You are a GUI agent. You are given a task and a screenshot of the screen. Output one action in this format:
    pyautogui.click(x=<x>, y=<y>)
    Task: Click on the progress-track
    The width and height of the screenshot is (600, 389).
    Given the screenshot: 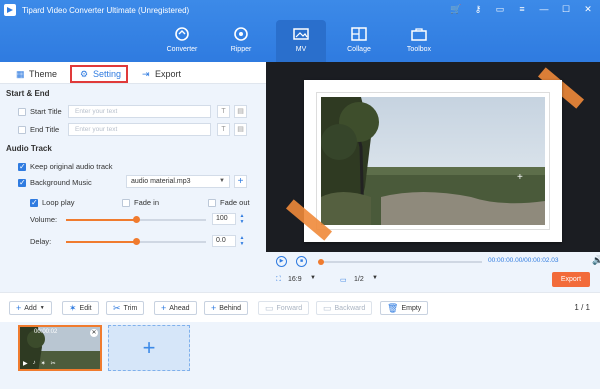 What is the action you would take?
    pyautogui.click(x=400, y=262)
    